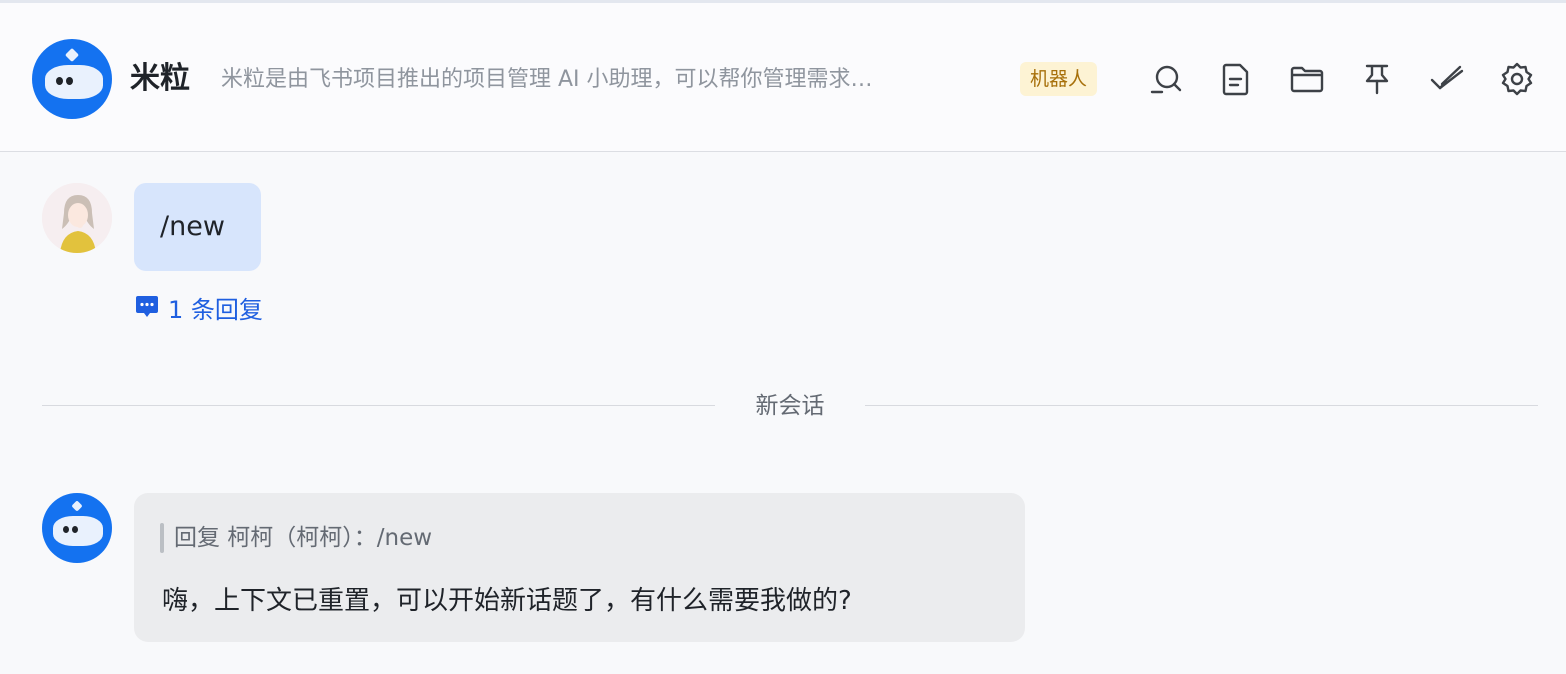 Image resolution: width=1566 pixels, height=674 pixels. What do you see at coordinates (1059, 79) in the screenshot?
I see `bot-badge: 机器人` at bounding box center [1059, 79].